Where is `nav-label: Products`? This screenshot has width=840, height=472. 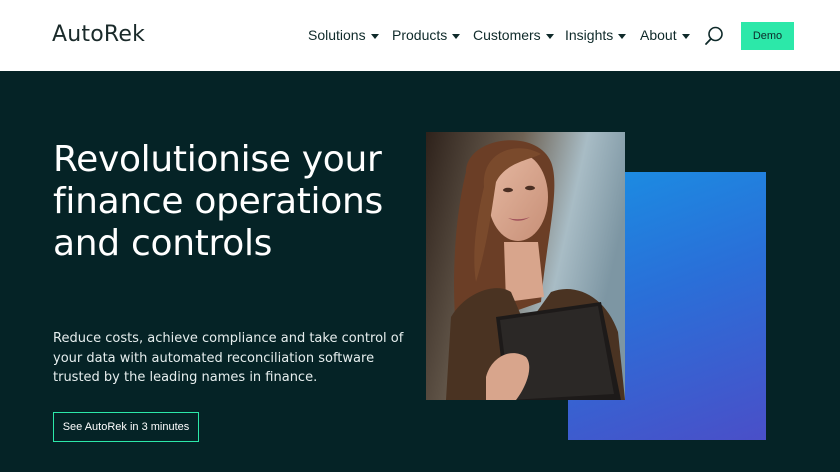 nav-label: Products is located at coordinates (420, 35).